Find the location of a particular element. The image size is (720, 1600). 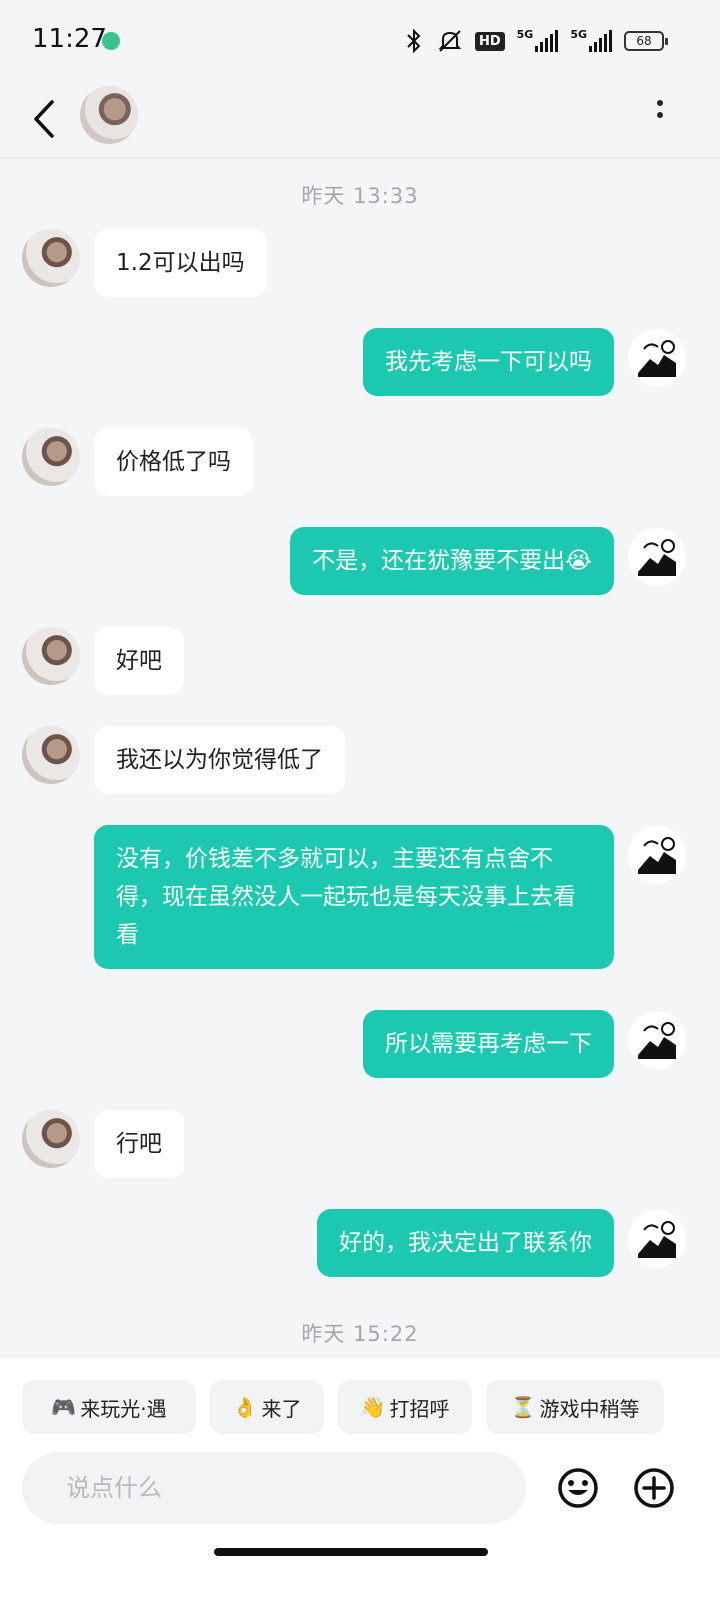

status-bar: 11:27 HD 5G 5G 68 is located at coordinates (360, 40).